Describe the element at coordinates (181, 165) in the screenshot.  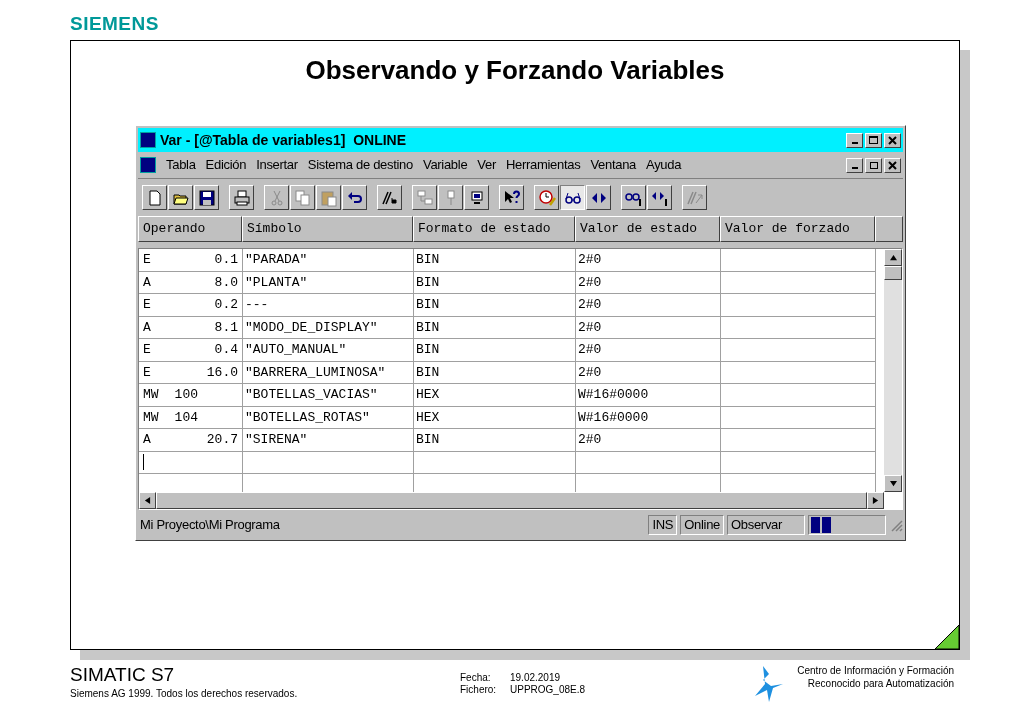
I see `menu-item: Tabla` at that location.